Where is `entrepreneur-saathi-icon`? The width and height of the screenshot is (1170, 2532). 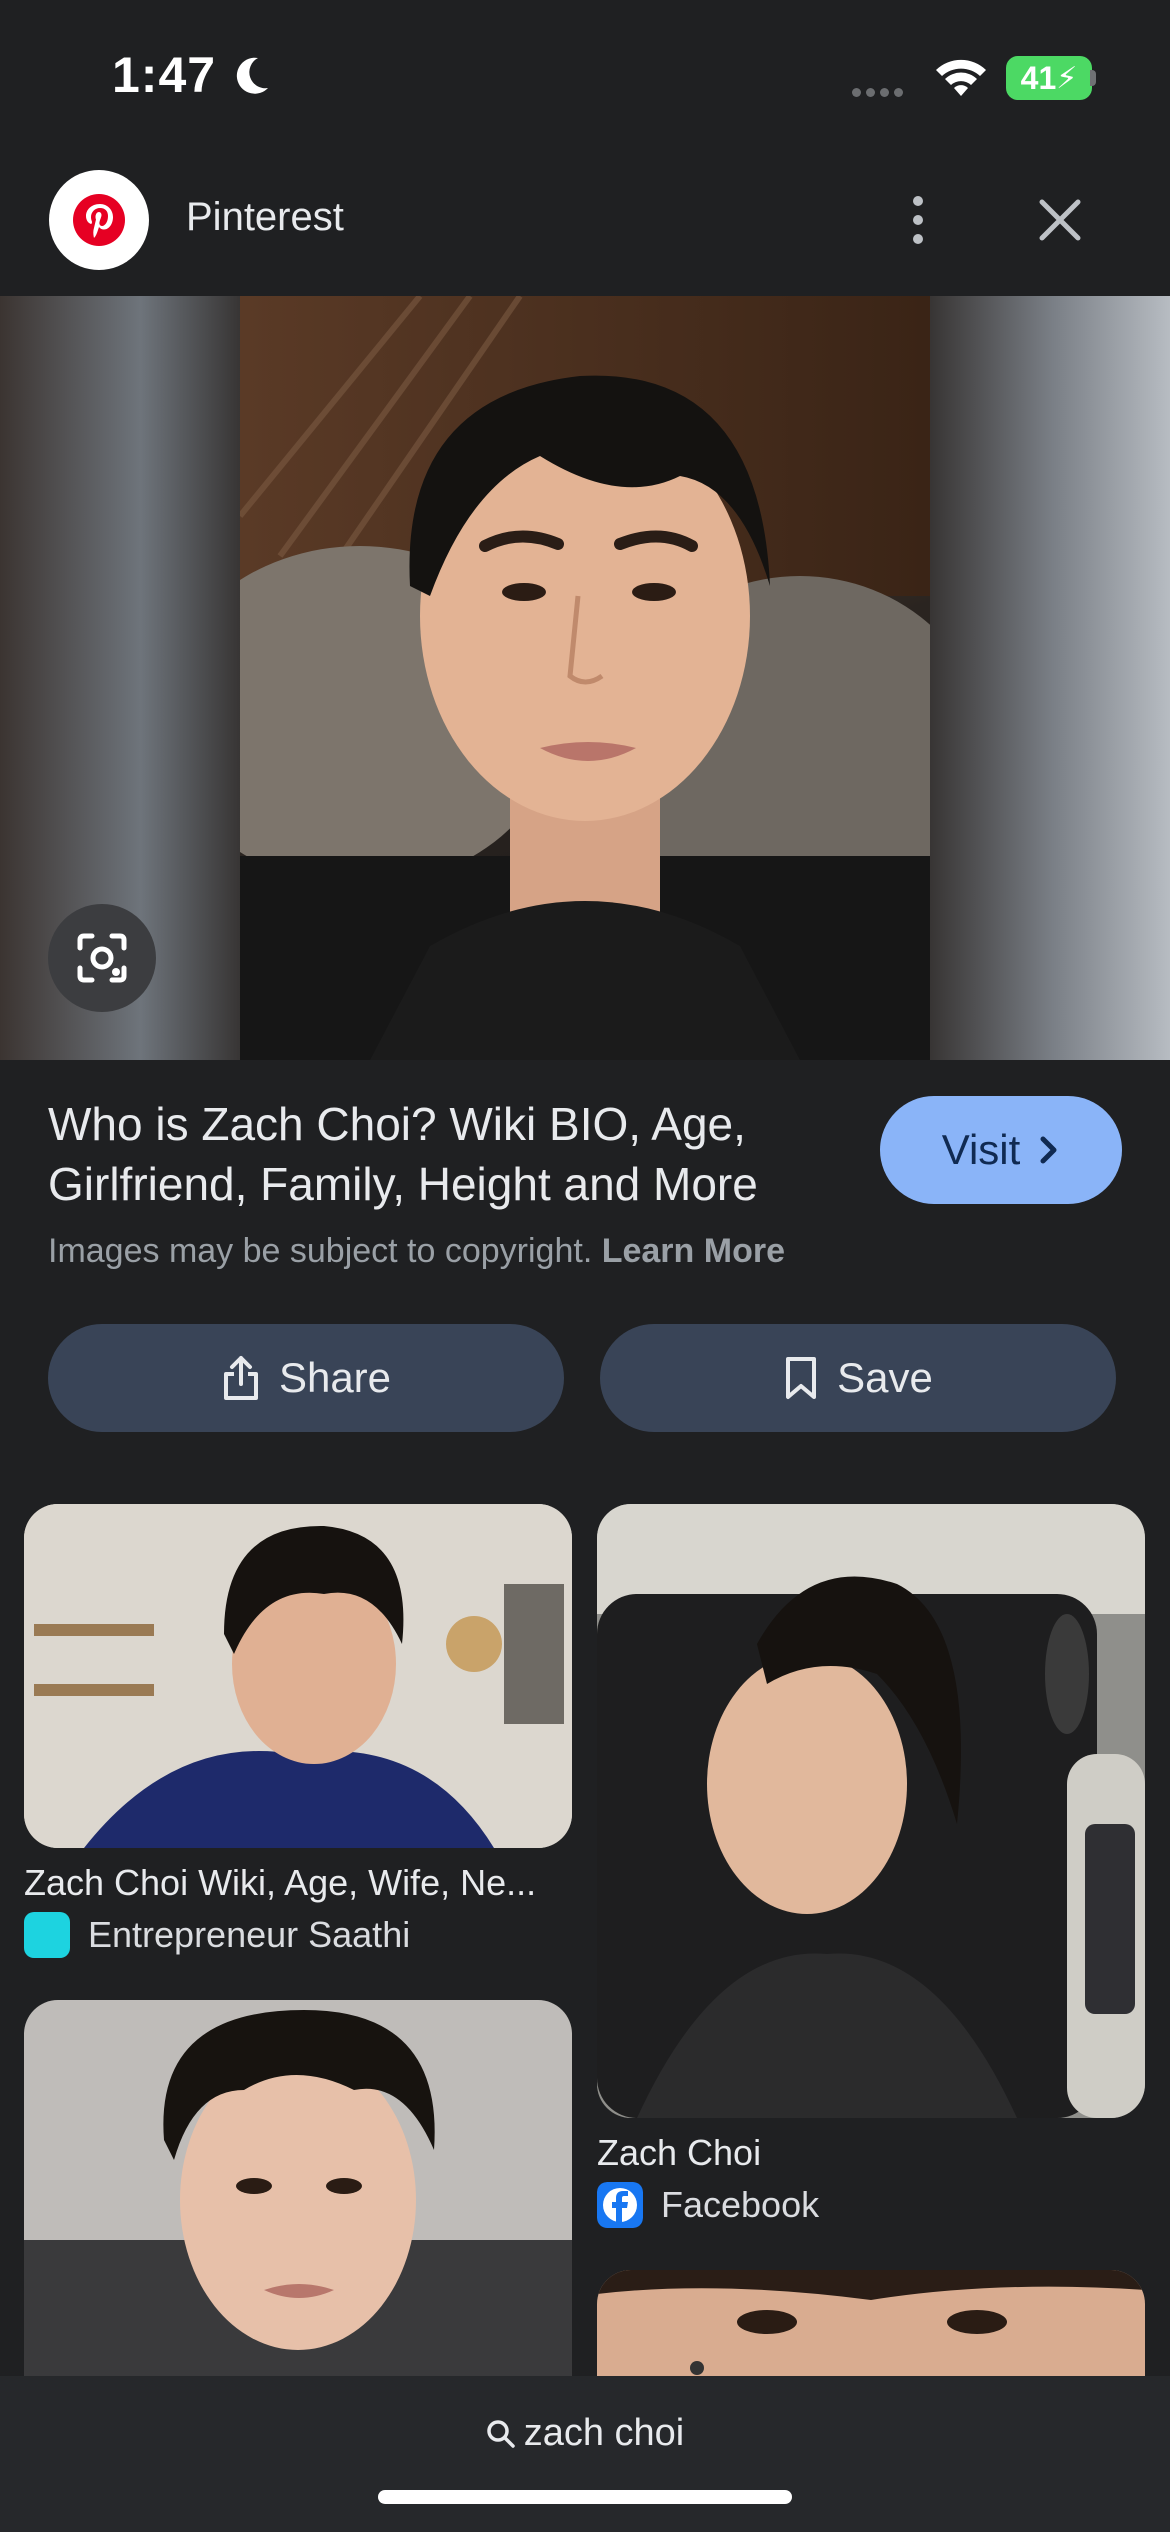 entrepreneur-saathi-icon is located at coordinates (47, 1935).